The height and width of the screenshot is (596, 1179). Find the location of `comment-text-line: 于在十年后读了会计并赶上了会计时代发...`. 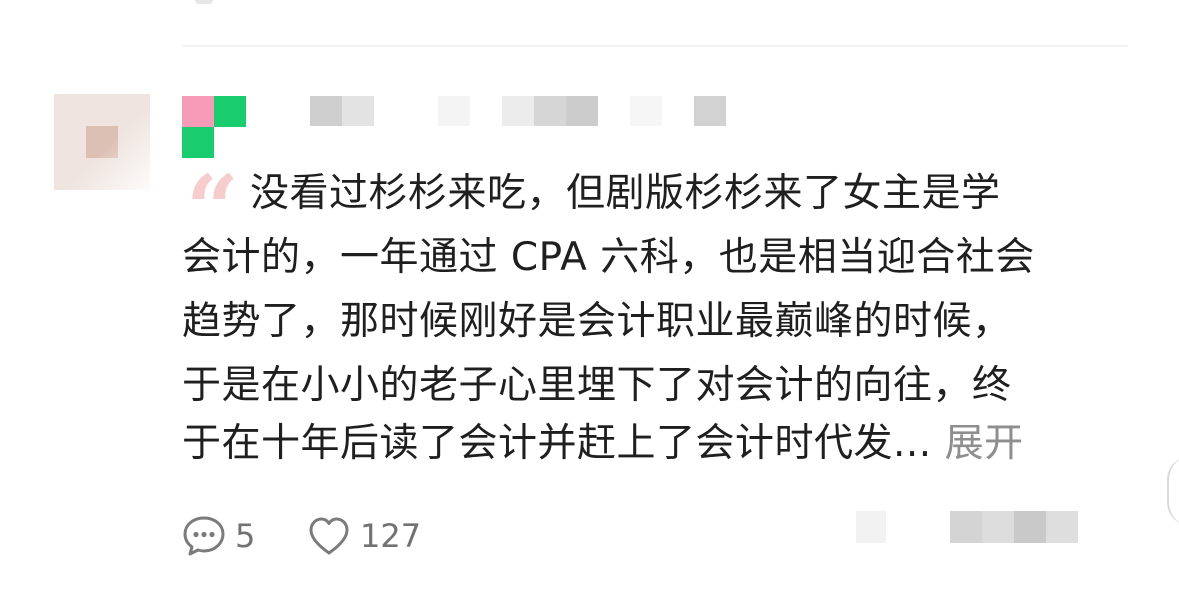

comment-text-line: 于在十年后读了会计并赶上了会计时代发... is located at coordinates (557, 443).